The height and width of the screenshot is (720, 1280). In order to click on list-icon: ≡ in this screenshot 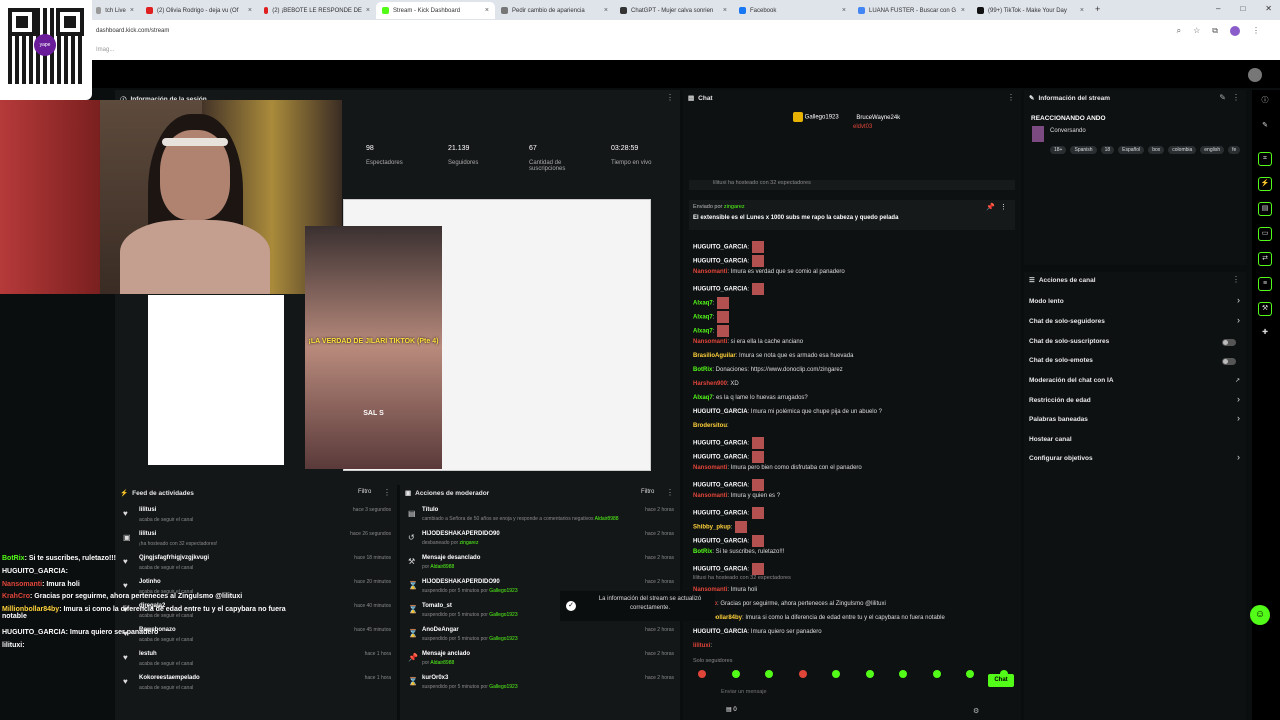, I will do `click(1265, 284)`.